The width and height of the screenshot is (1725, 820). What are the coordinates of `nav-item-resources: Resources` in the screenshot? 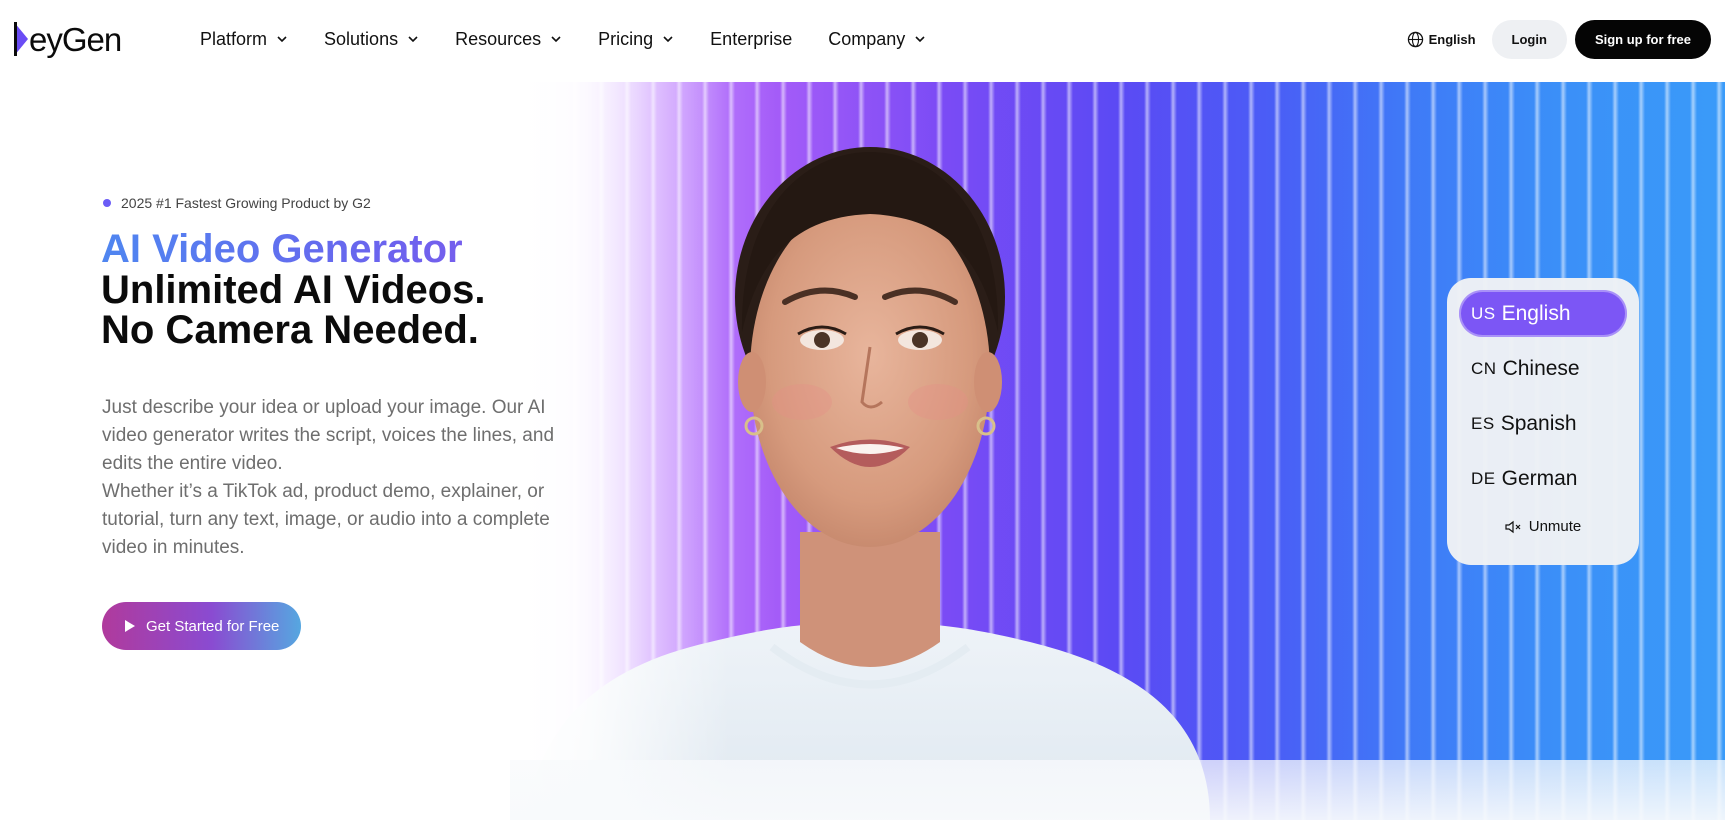 It's located at (508, 39).